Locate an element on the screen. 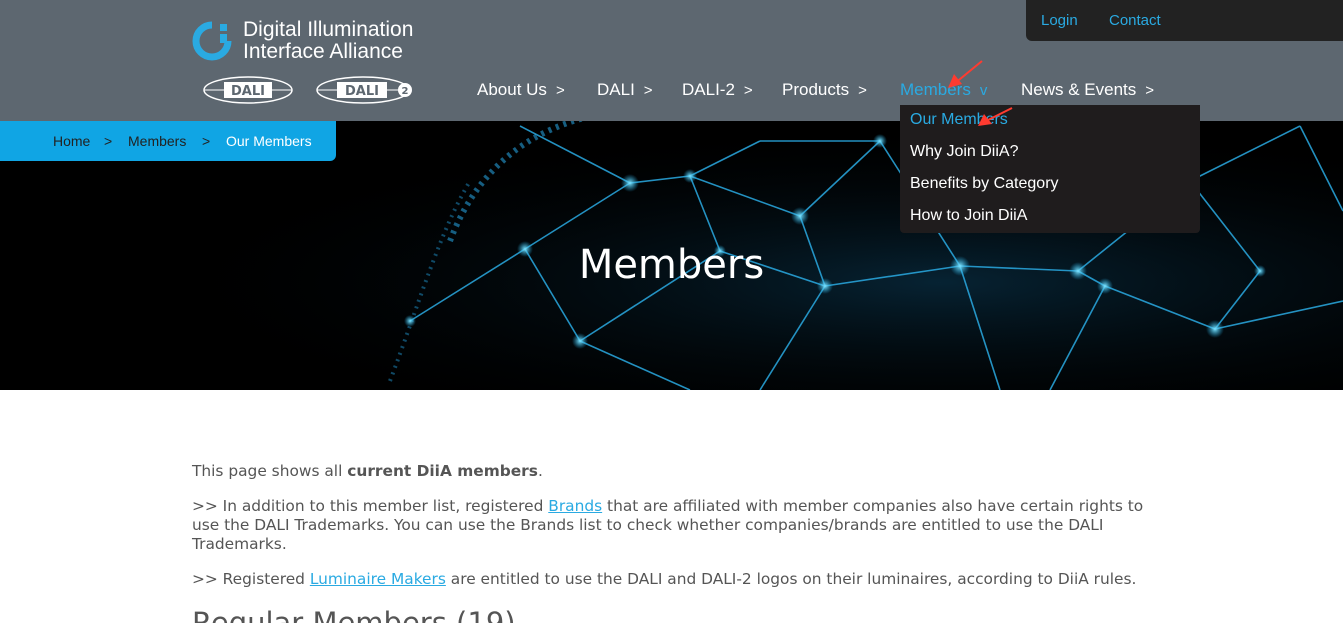 The width and height of the screenshot is (1343, 623). regular-members-heading: Regular Members (19) is located at coordinates (354, 614).